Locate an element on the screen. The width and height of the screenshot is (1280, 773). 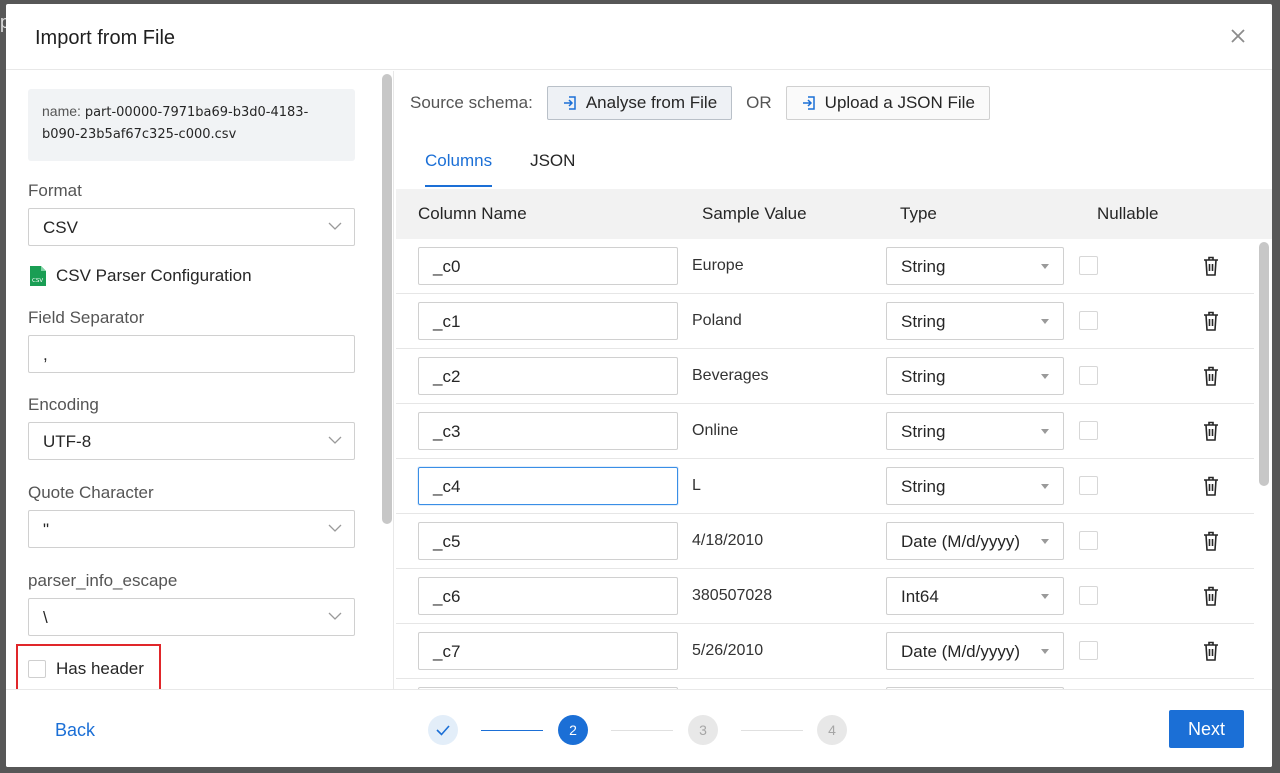
sample-value: Online is located at coordinates (715, 430).